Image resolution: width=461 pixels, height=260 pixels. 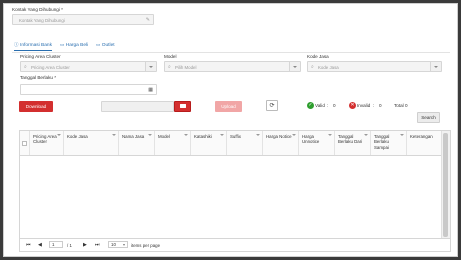 What do you see at coordinates (228, 106) in the screenshot?
I see `upload-button: Upload` at bounding box center [228, 106].